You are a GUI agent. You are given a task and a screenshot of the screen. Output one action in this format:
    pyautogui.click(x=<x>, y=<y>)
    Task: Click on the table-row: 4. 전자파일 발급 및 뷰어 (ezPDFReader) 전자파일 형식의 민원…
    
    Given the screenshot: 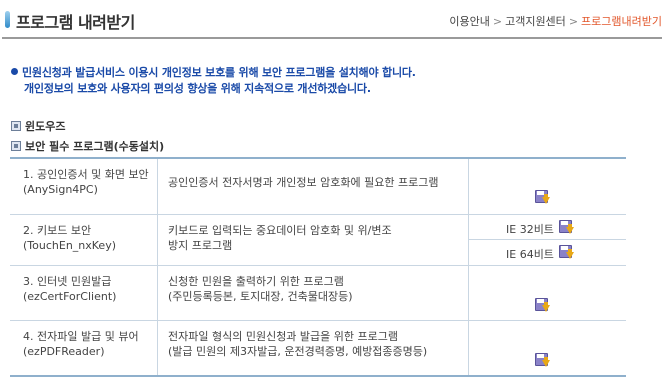 What is the action you would take?
    pyautogui.click(x=318, y=348)
    